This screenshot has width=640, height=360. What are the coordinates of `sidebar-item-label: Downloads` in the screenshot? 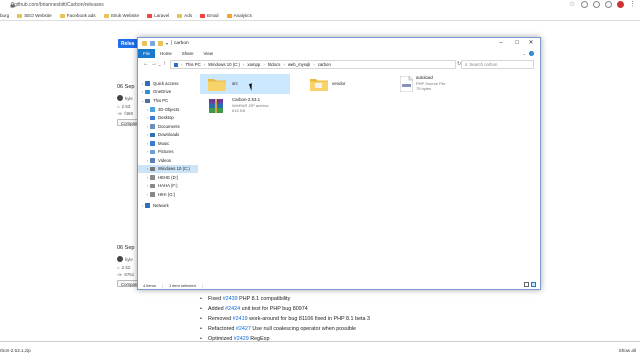 It's located at (169, 135).